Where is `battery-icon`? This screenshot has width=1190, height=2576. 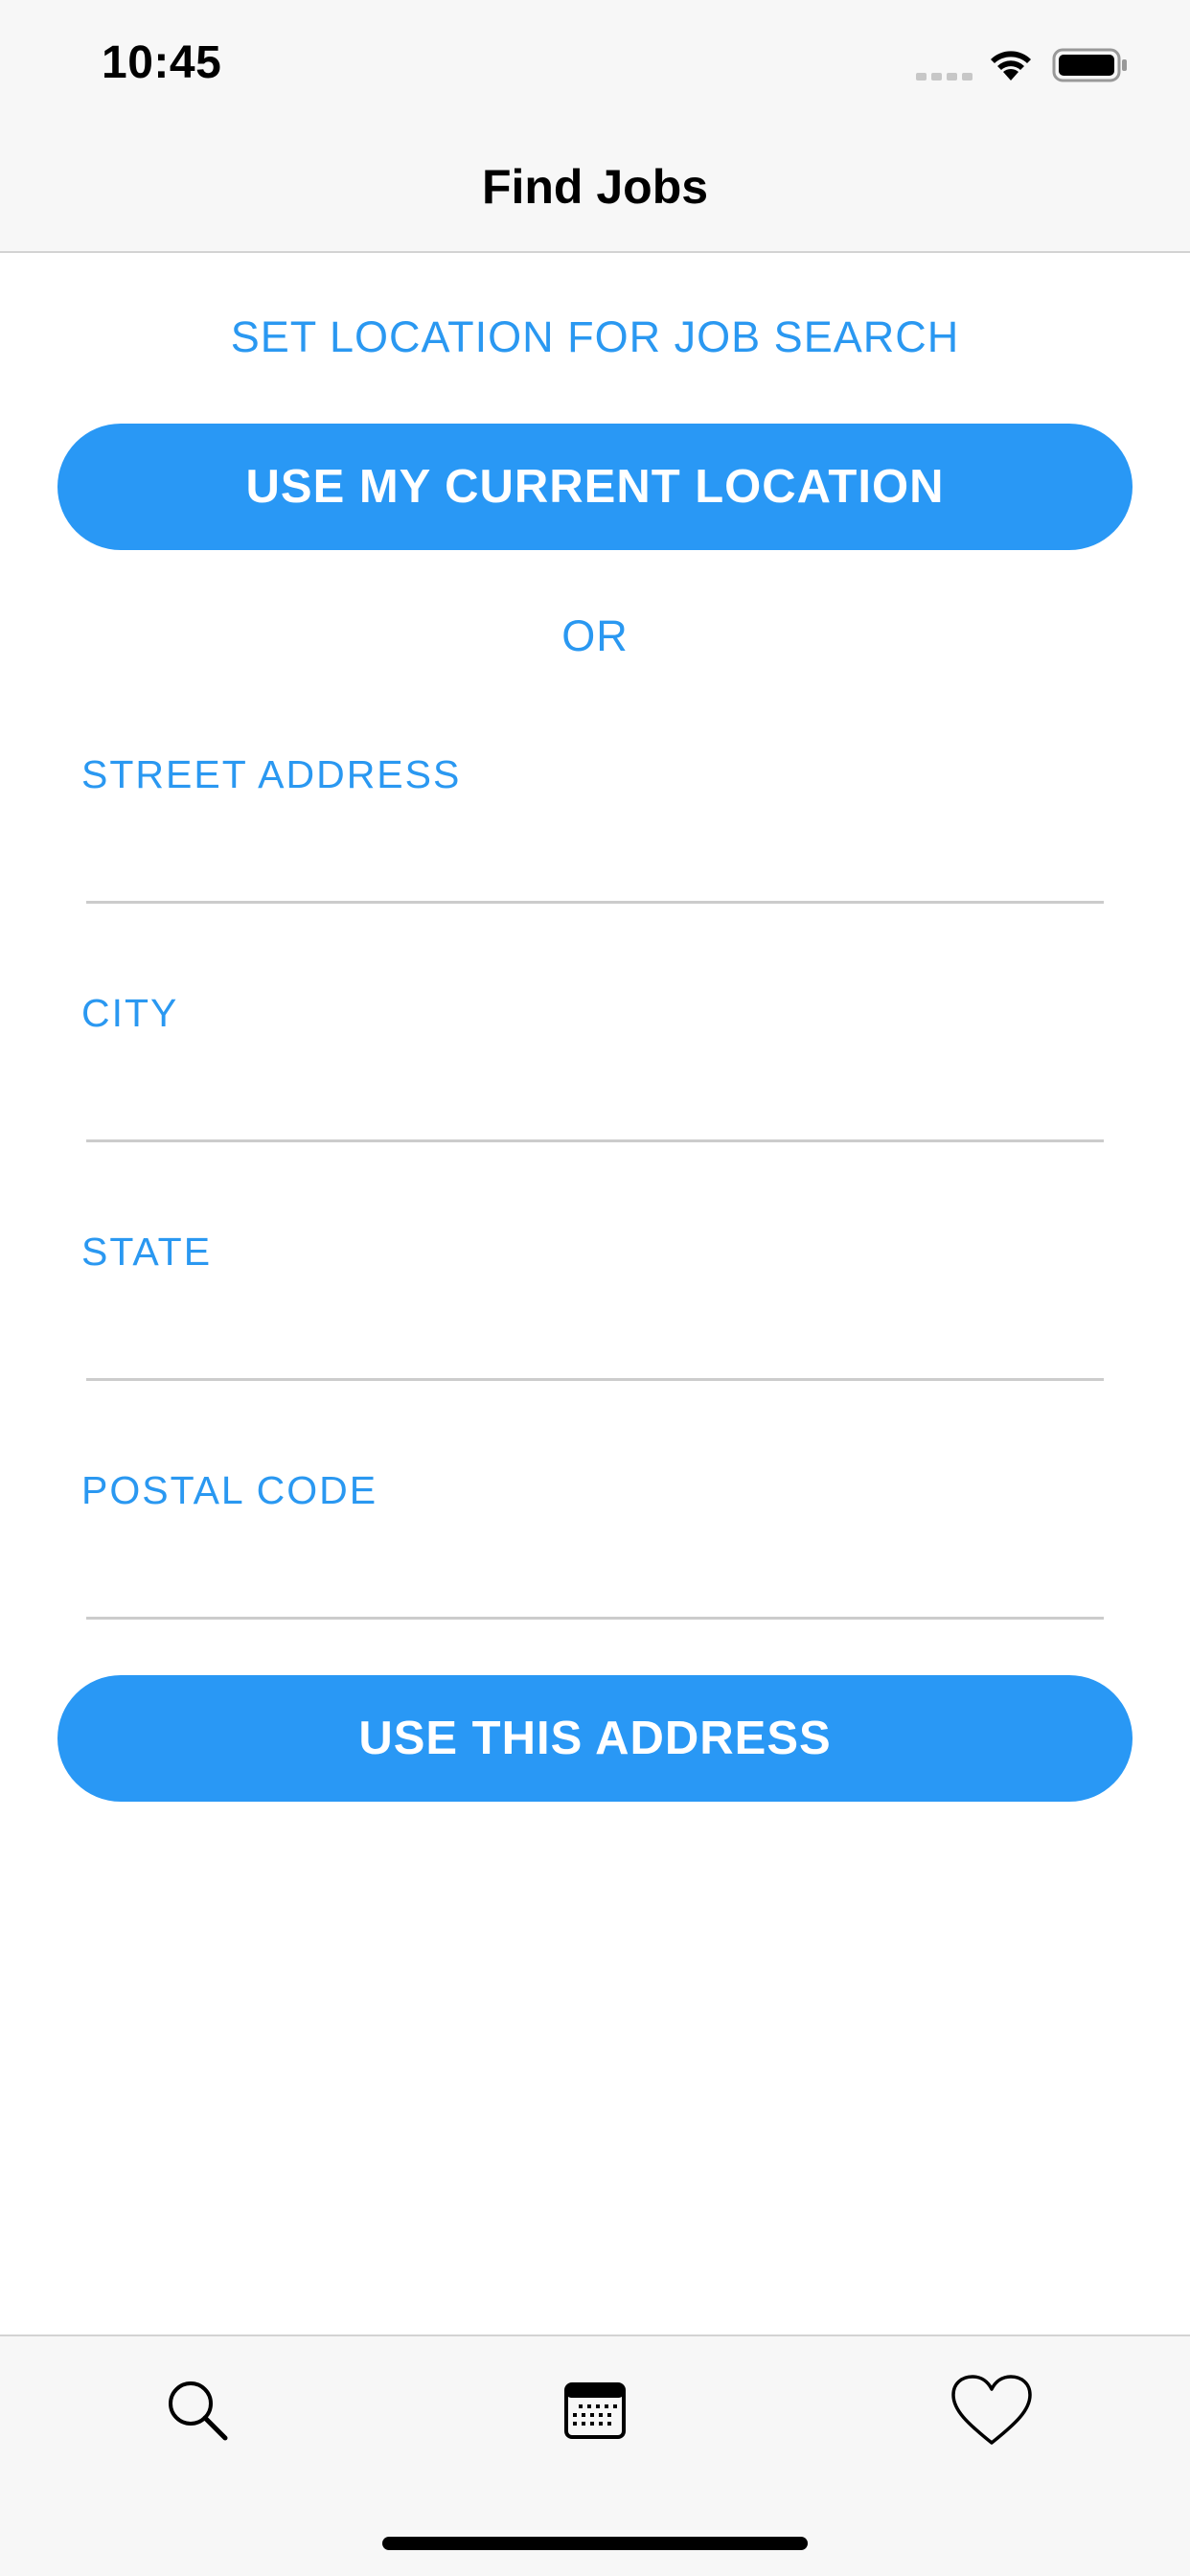 battery-icon is located at coordinates (1090, 65).